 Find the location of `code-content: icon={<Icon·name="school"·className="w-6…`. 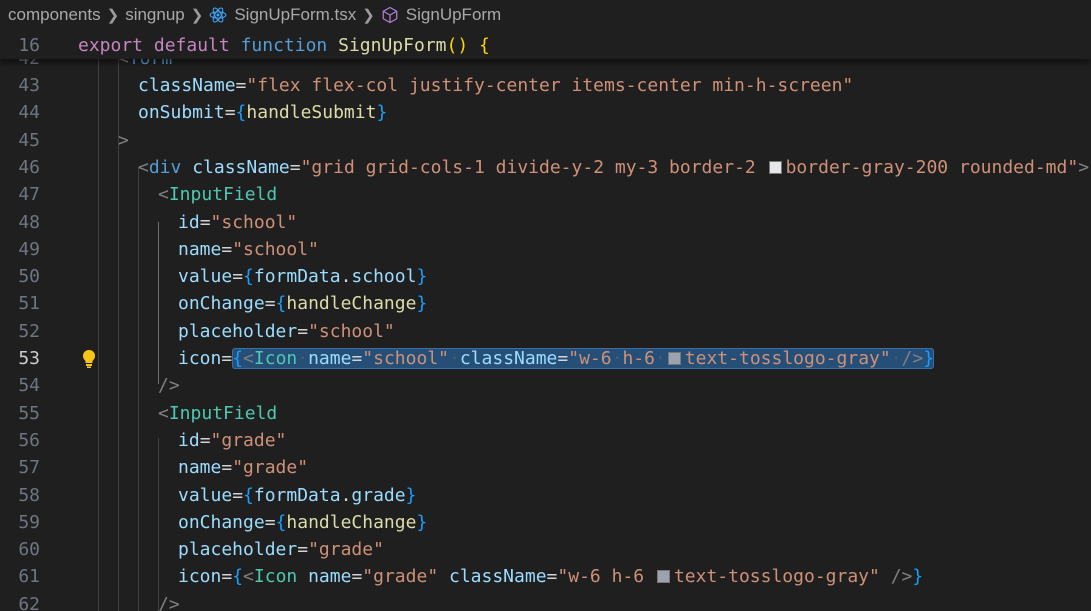

code-content: icon={<Icon·name="school"·className="w-6… is located at coordinates (556, 358).